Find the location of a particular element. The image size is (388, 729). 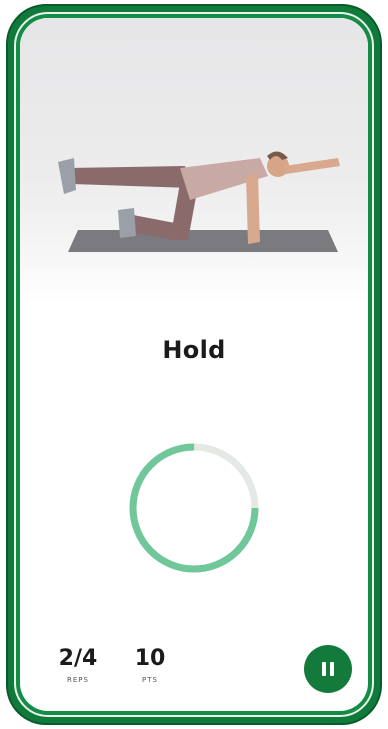

extended-arm is located at coordinates (312, 166).